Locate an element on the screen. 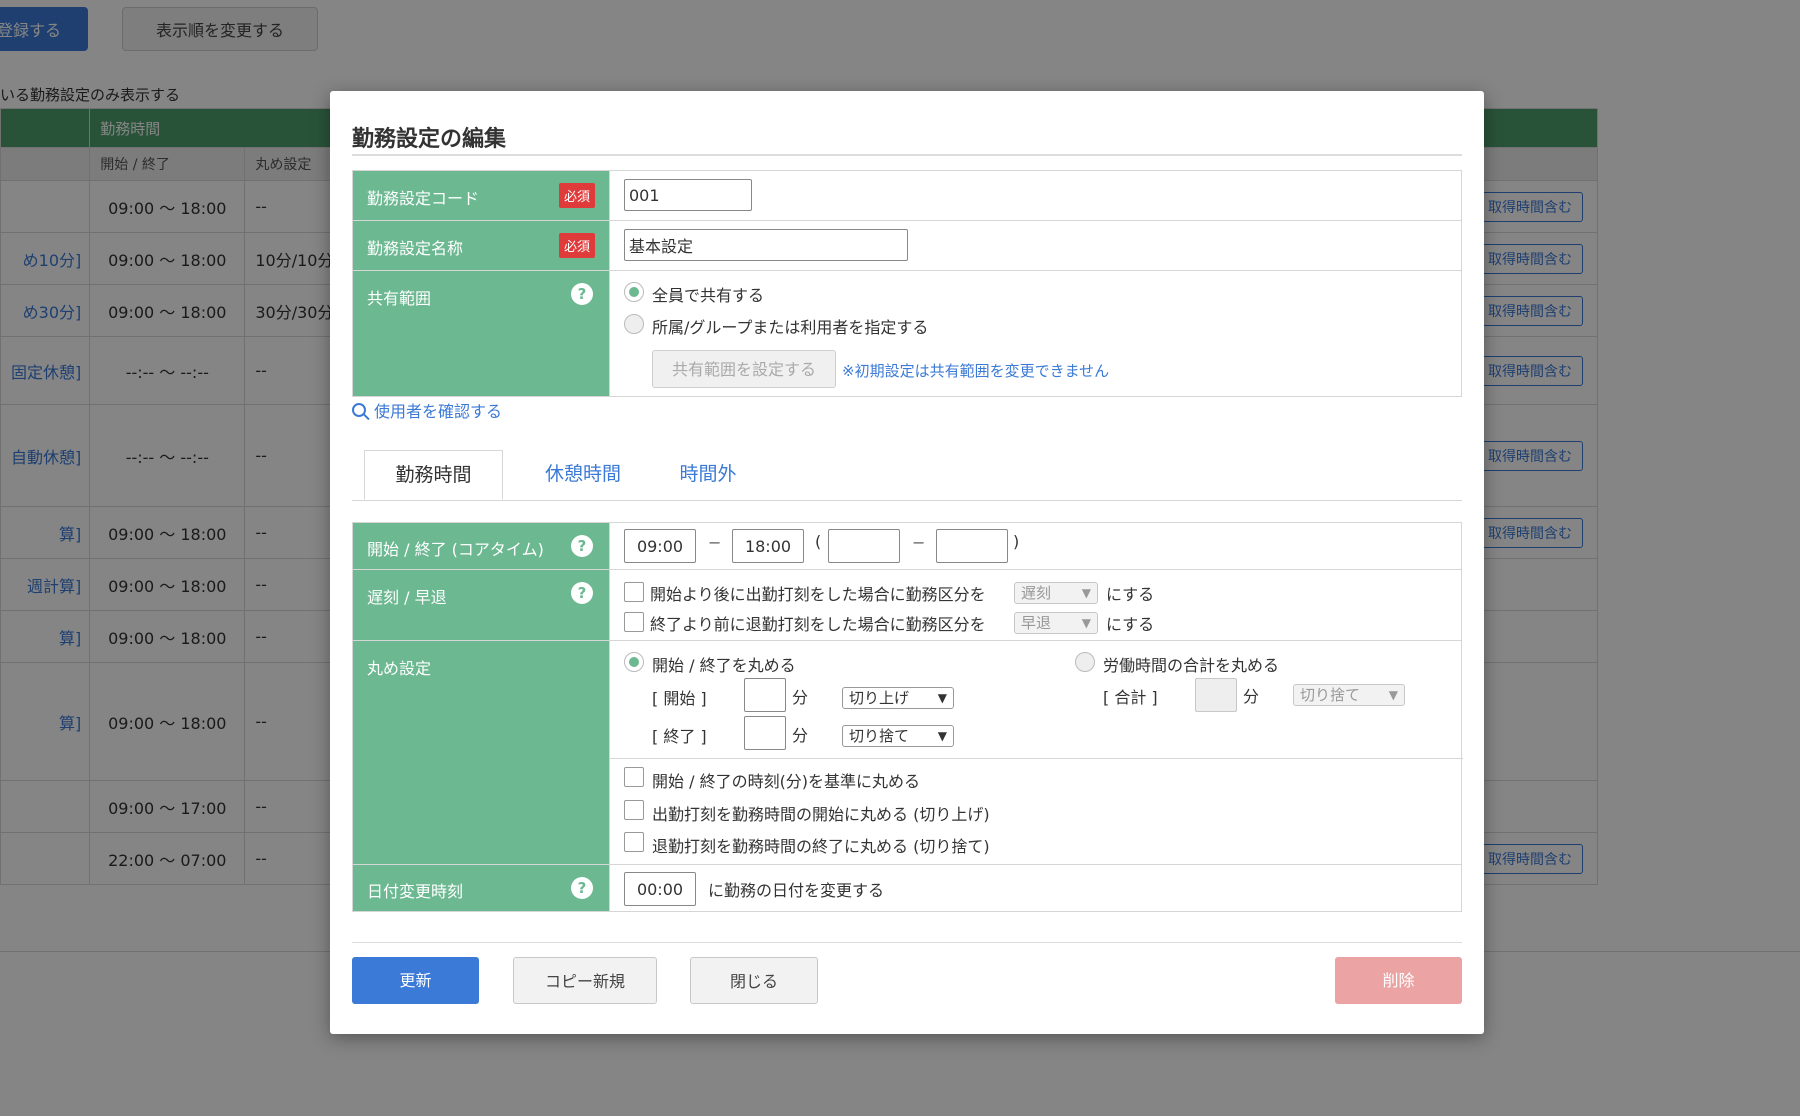  name-label: 勤務設定名称 is located at coordinates (415, 248).